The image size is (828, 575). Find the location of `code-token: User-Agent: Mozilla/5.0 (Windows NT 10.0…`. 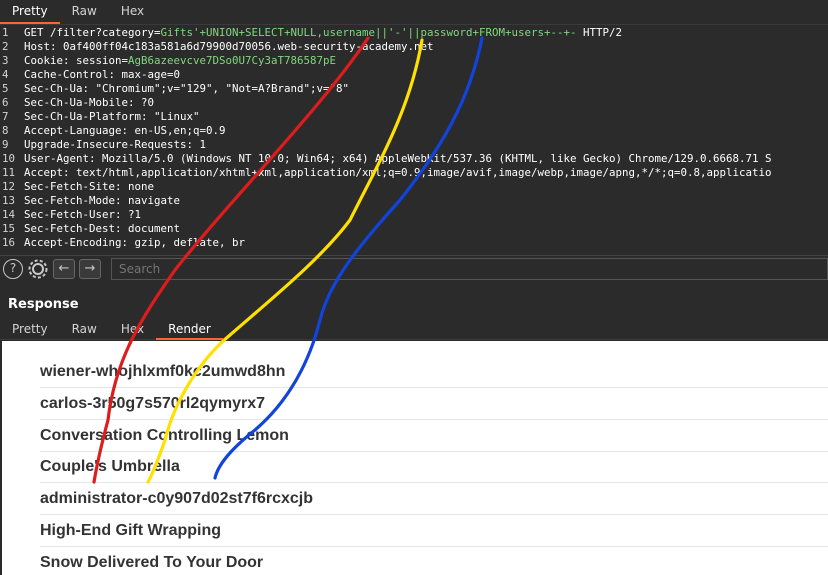

code-token: User-Agent: Mozilla/5.0 (Windows NT 10.0… is located at coordinates (398, 158).